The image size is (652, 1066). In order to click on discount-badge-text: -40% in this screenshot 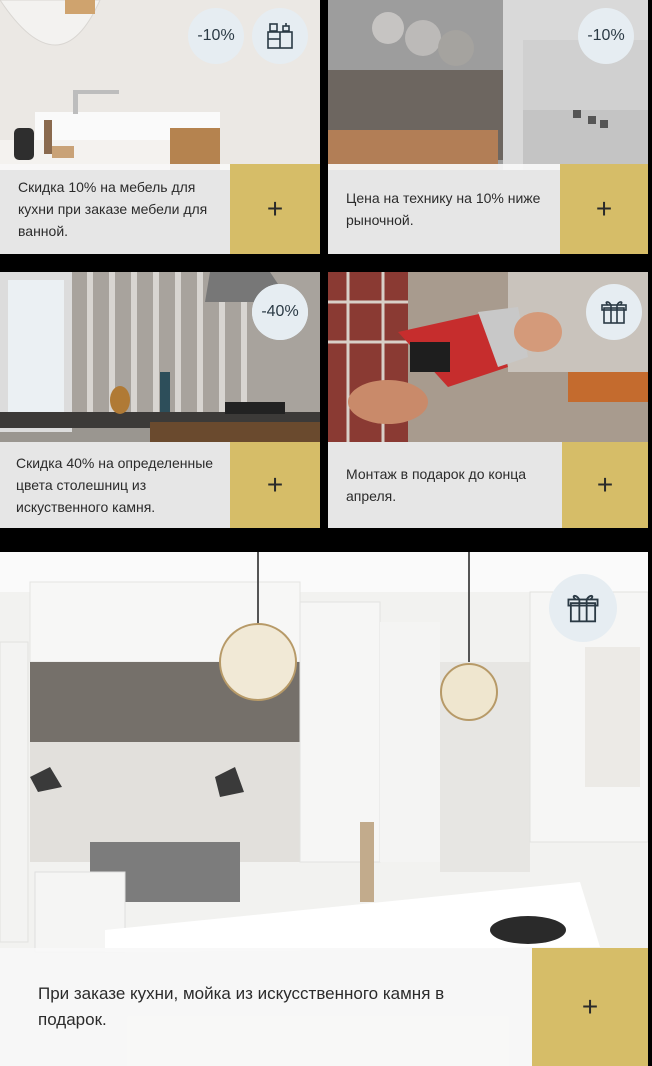, I will do `click(280, 311)`.